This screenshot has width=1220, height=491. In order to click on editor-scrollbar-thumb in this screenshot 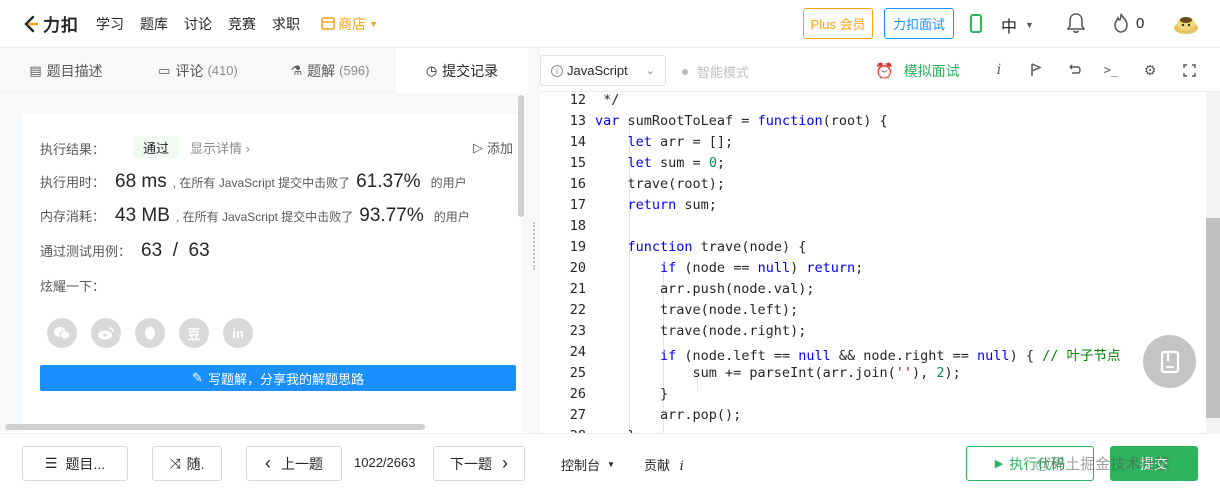, I will do `click(1213, 318)`.